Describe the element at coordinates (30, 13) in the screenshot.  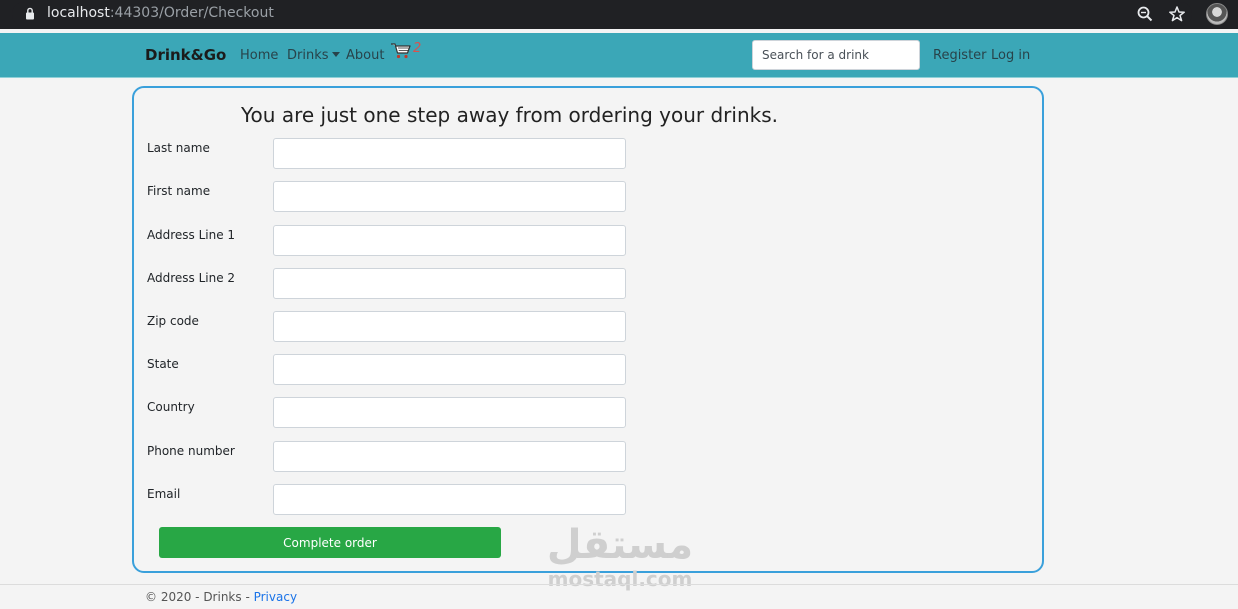
I see `lock-icon` at that location.